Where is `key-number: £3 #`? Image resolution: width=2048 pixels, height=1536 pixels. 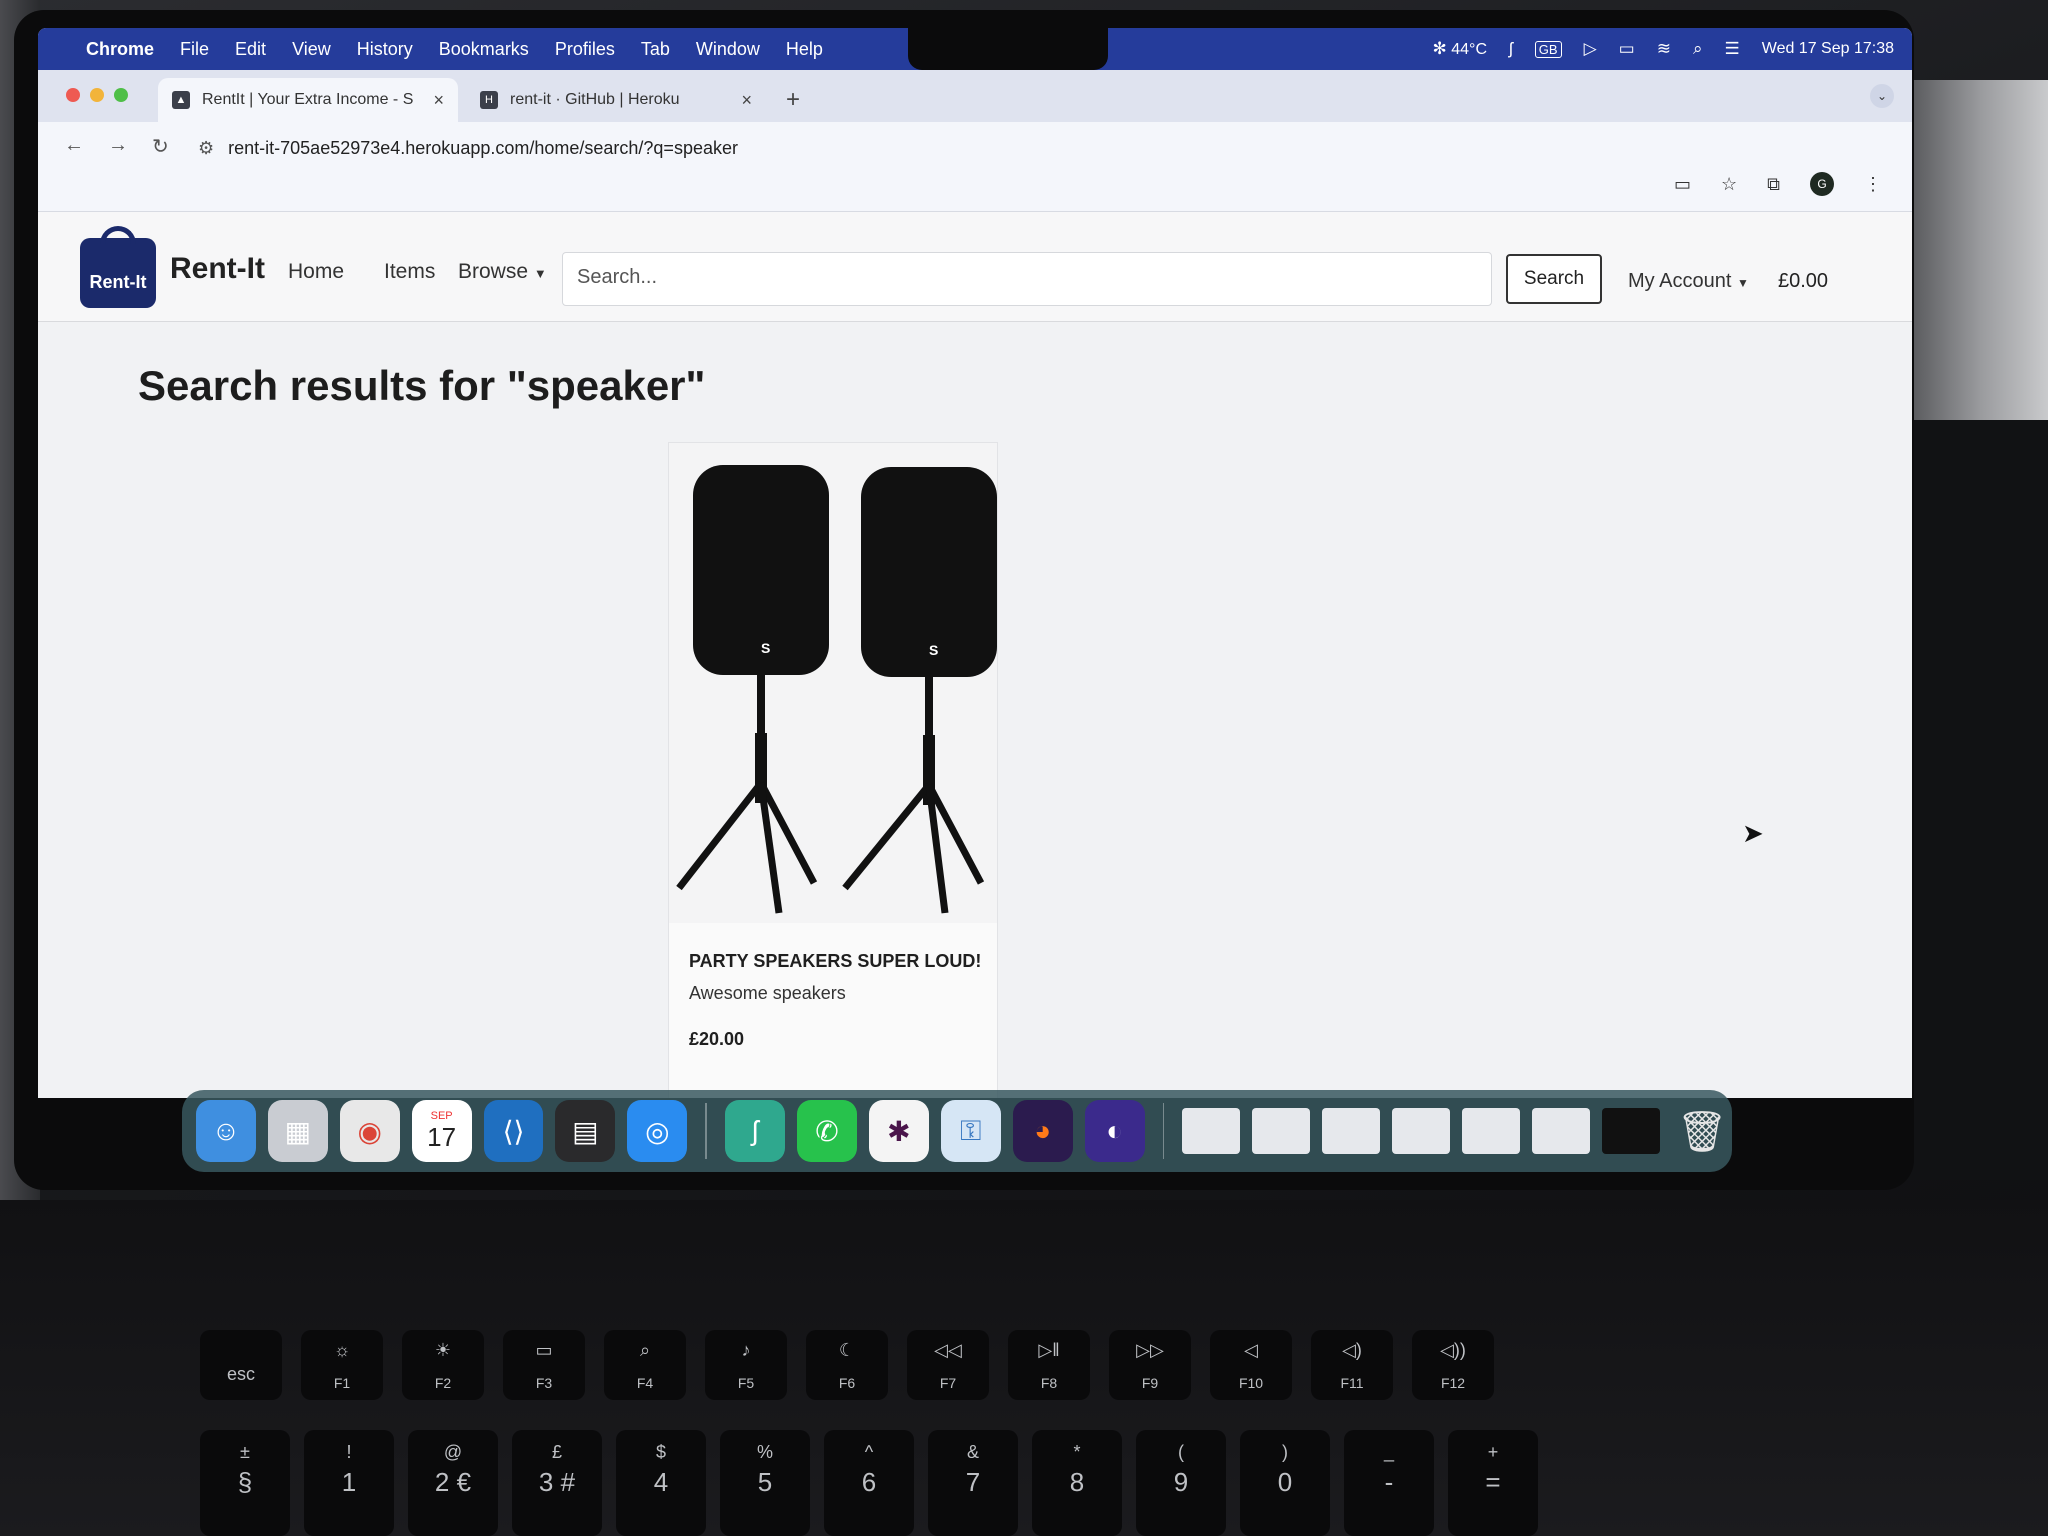
key-number: £3 # is located at coordinates (557, 1483).